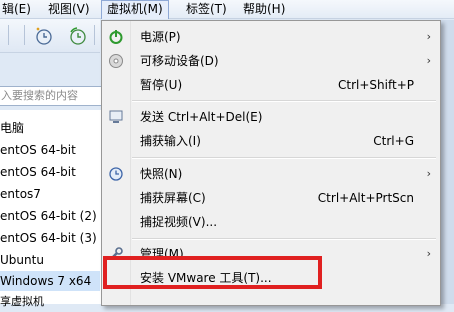 The image size is (454, 312). I want to click on library-item: Ubuntu, so click(22, 260).